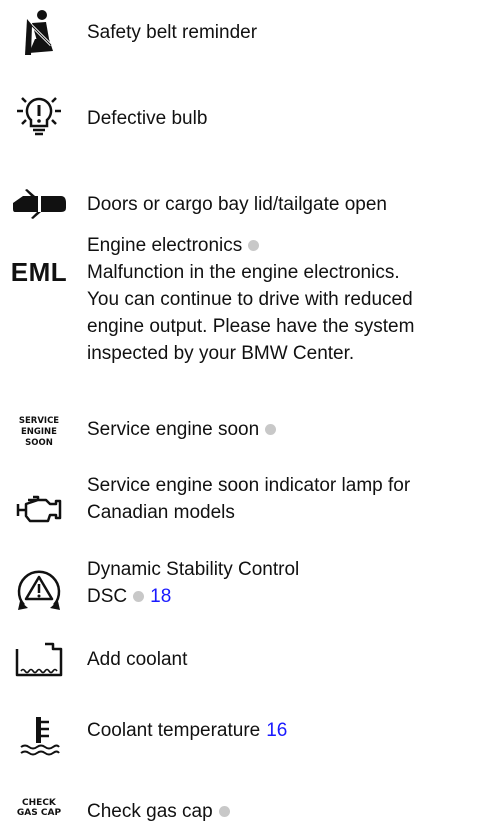 The width and height of the screenshot is (483, 836). I want to click on coolant-temperature-icon, so click(39, 736).